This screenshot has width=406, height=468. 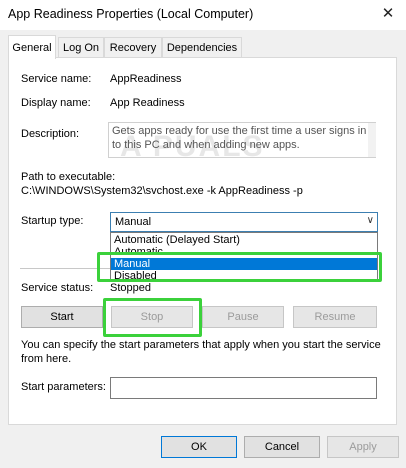 I want to click on apply-button: Apply, so click(x=363, y=447).